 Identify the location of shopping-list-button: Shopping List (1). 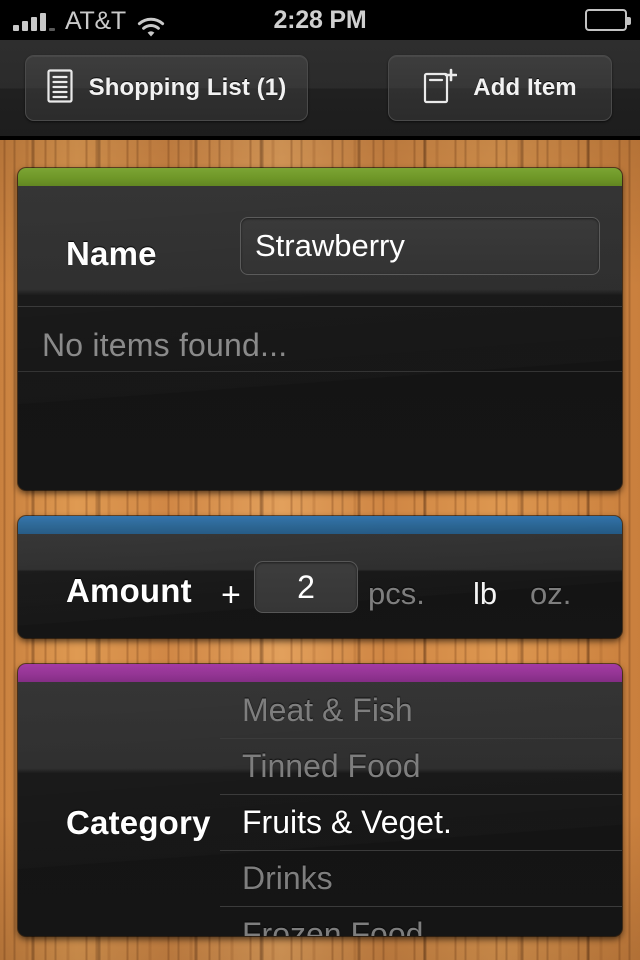
(166, 88).